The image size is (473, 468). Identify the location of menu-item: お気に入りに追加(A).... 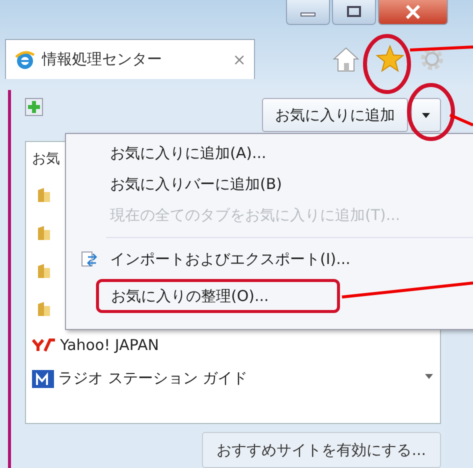
(269, 153).